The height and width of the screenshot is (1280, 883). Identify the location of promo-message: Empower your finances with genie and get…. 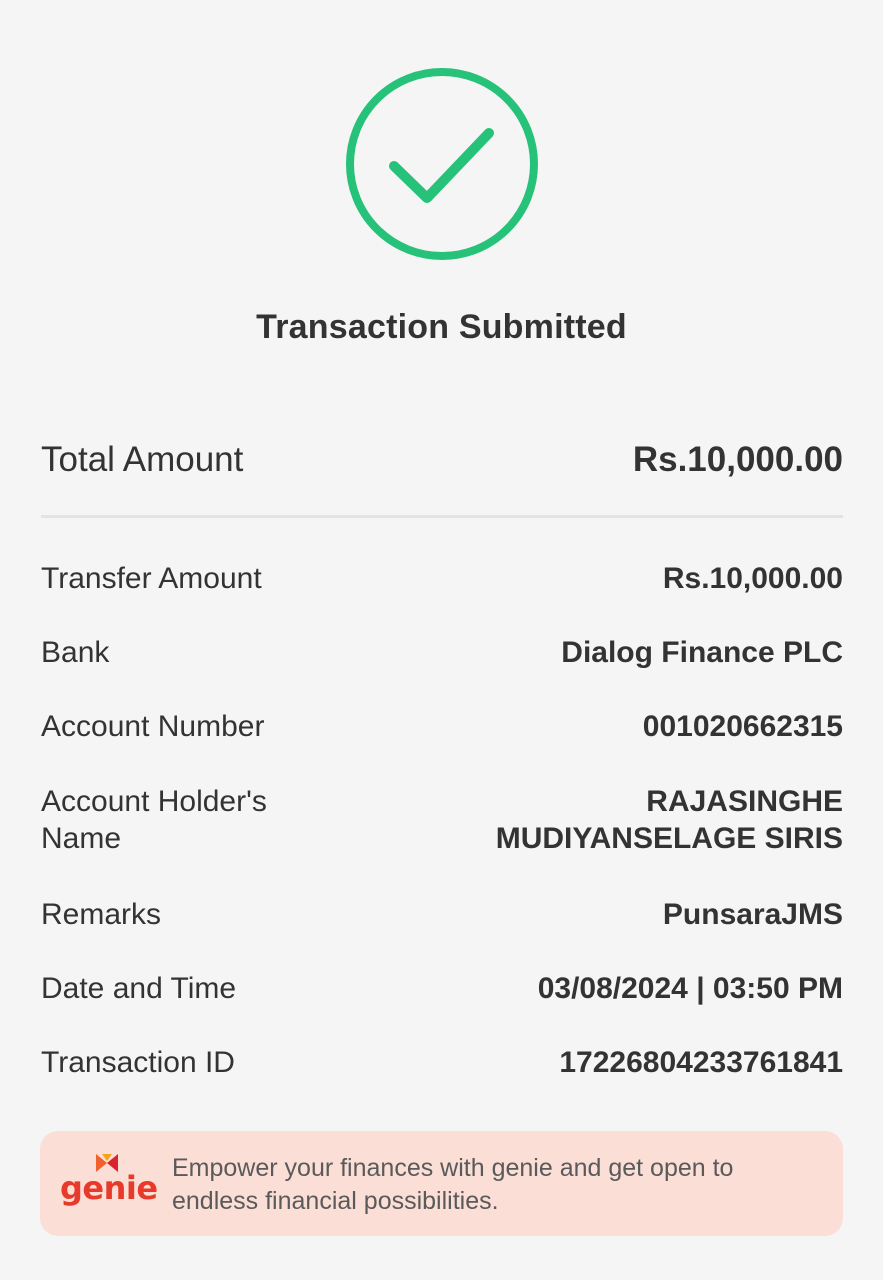
(453, 1184).